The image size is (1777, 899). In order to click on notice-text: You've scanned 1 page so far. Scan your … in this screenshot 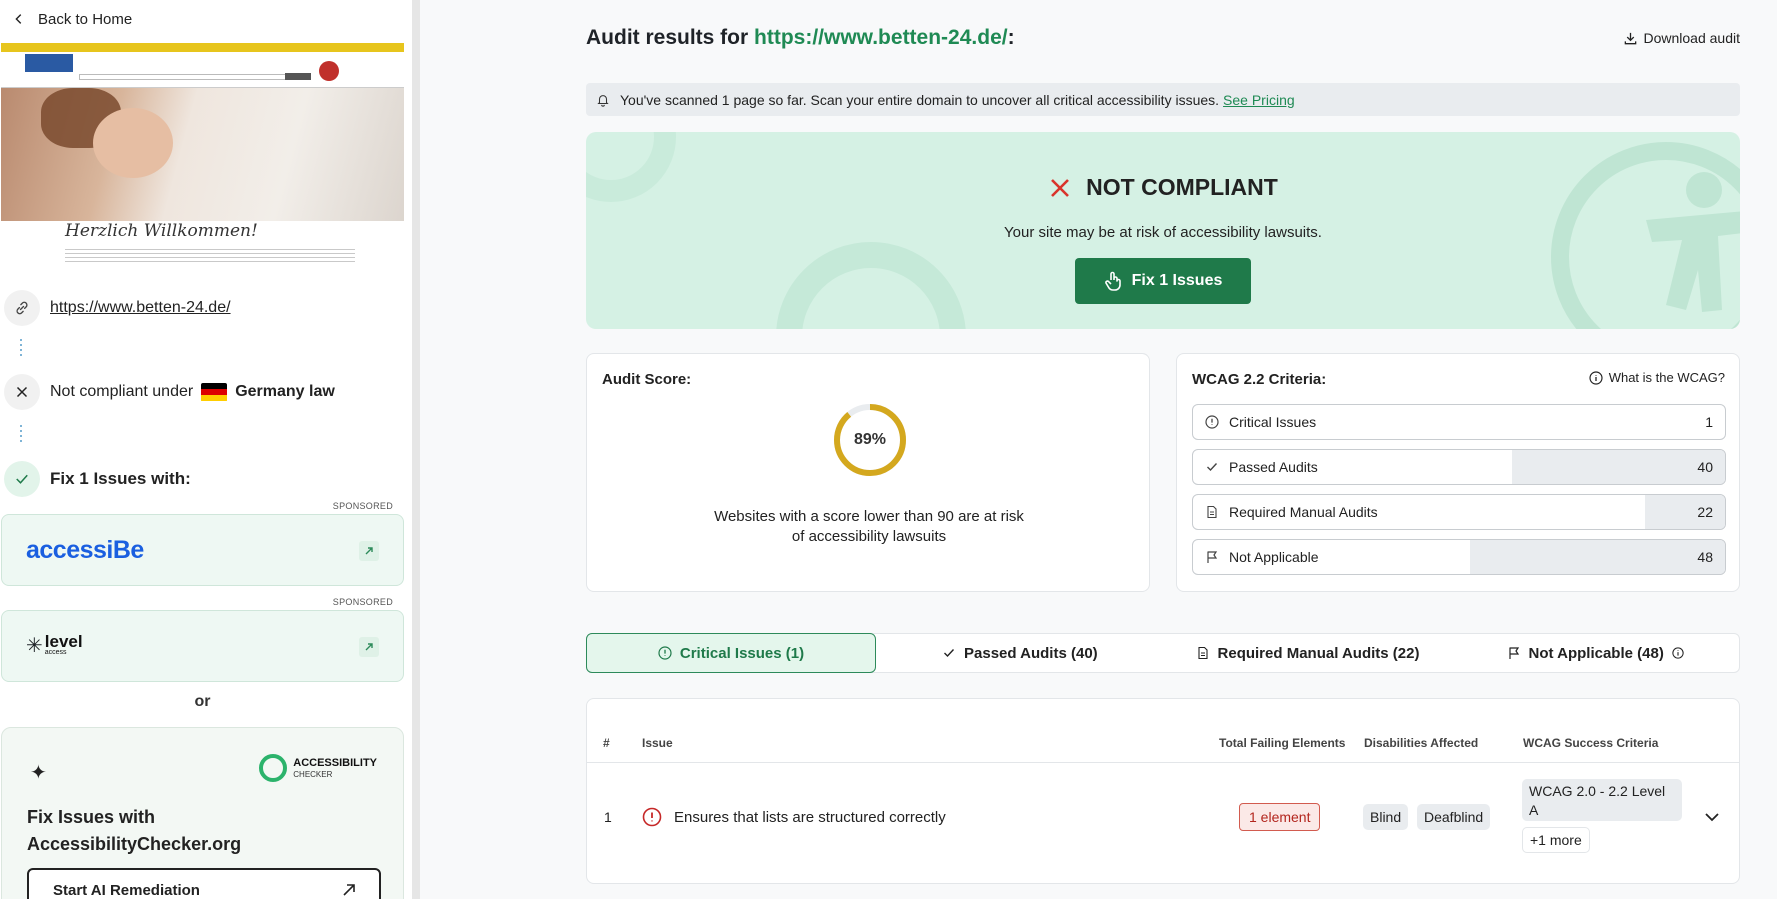, I will do `click(920, 99)`.